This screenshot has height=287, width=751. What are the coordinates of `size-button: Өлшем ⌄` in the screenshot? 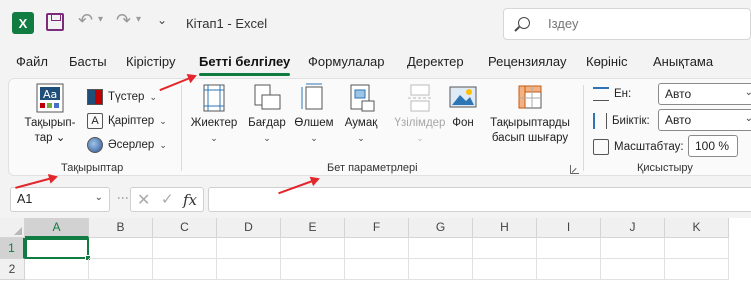 It's located at (314, 114).